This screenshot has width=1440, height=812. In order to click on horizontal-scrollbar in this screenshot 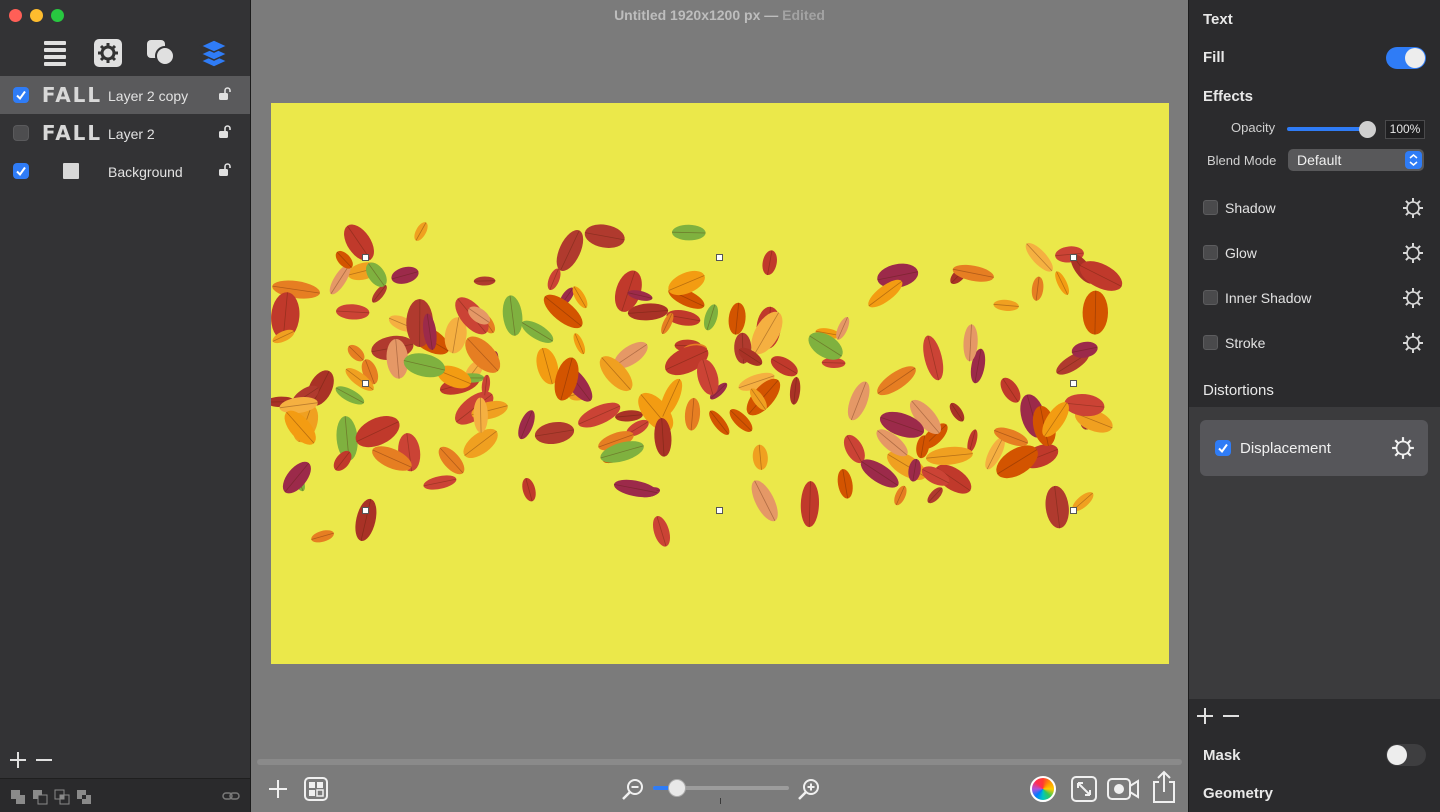, I will do `click(719, 762)`.